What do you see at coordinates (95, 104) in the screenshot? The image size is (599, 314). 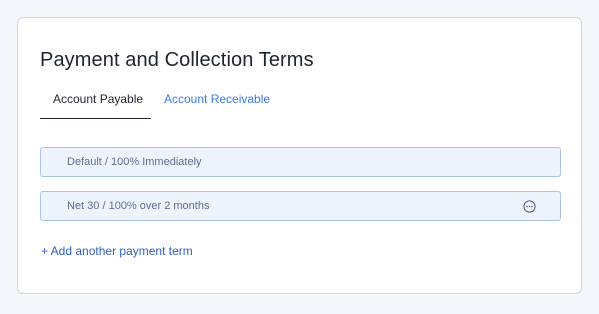 I see `tab-account-payable: Account Payable` at bounding box center [95, 104].